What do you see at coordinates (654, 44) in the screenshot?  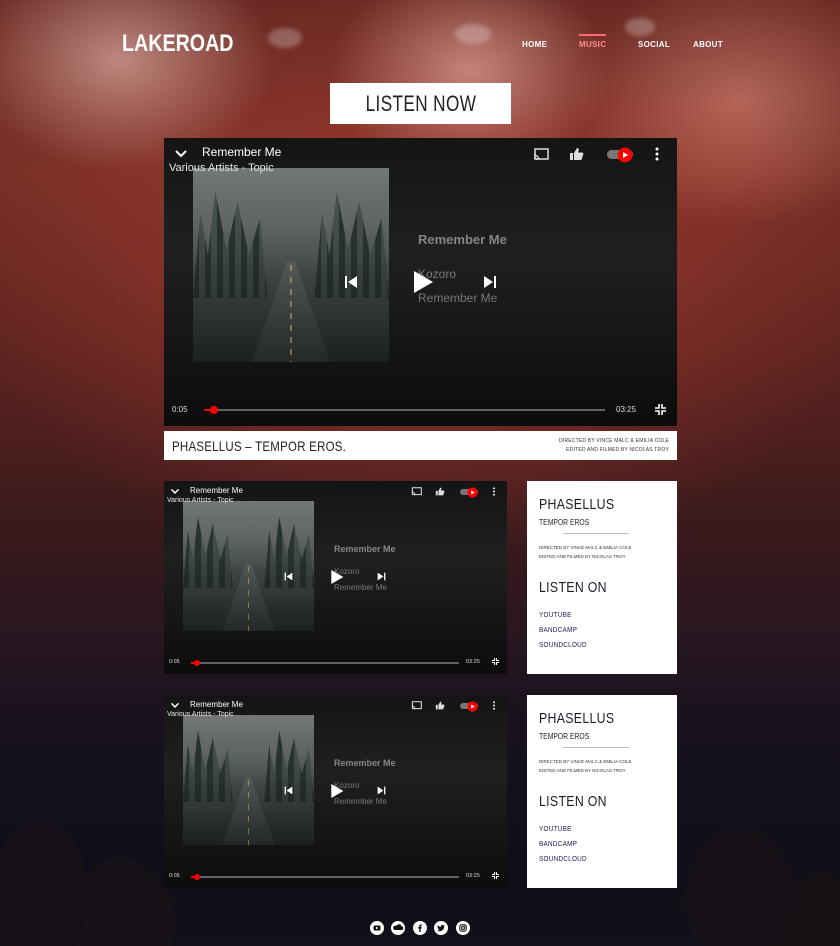 I see `nav-social: SOCIAL` at bounding box center [654, 44].